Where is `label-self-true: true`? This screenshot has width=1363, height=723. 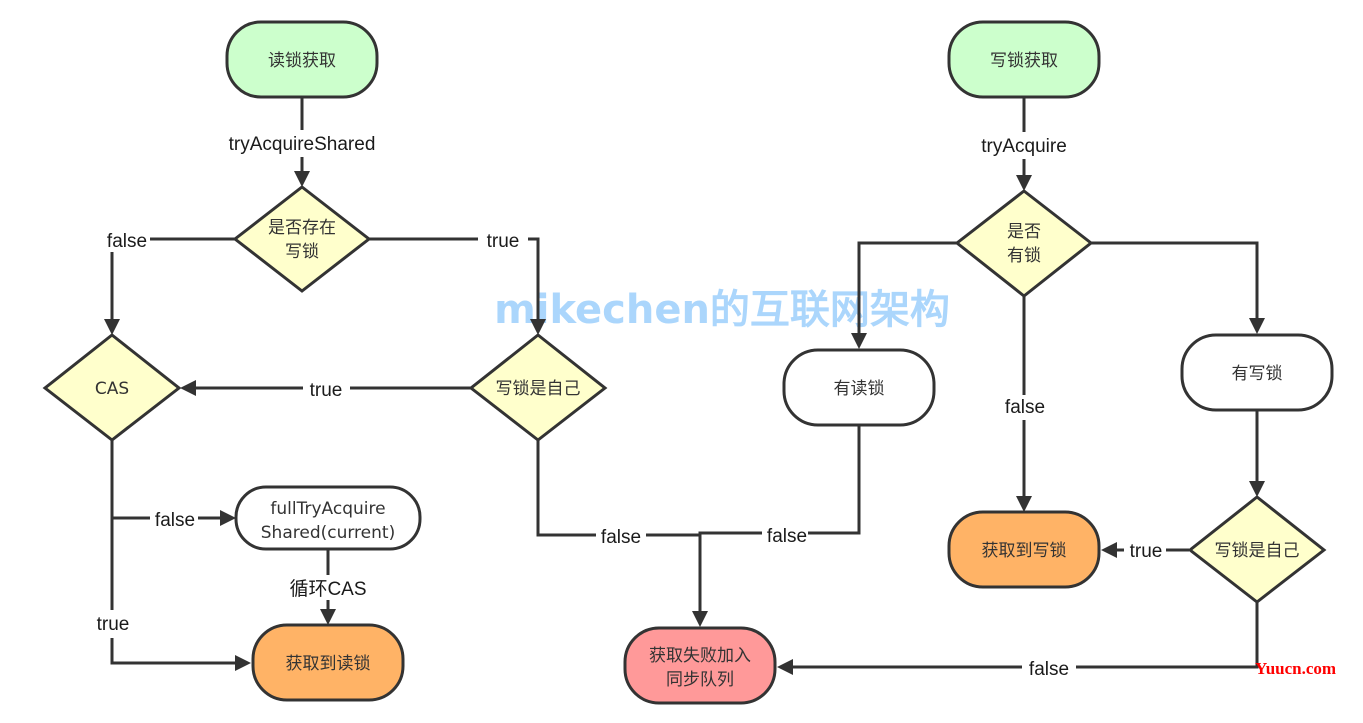
label-self-true: true is located at coordinates (326, 390).